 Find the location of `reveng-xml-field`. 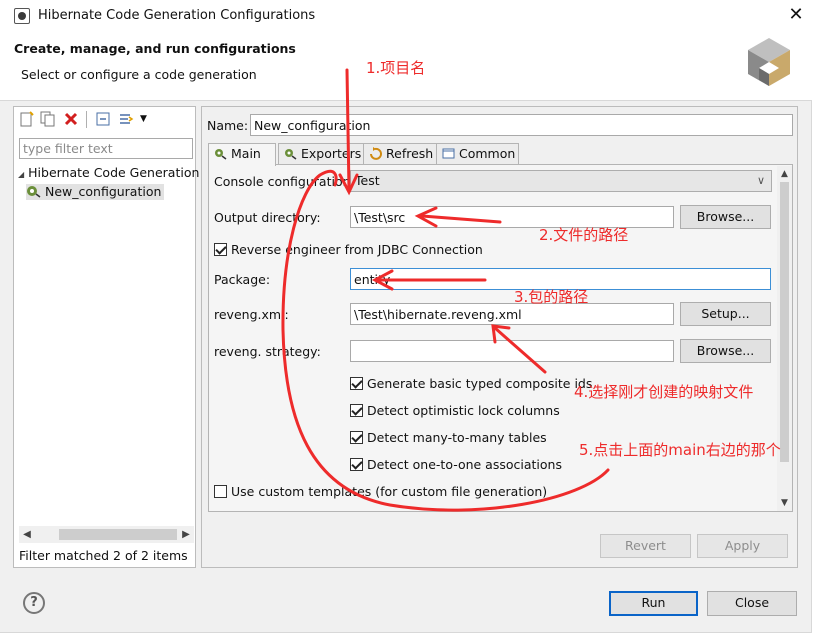

reveng-xml-field is located at coordinates (512, 314).